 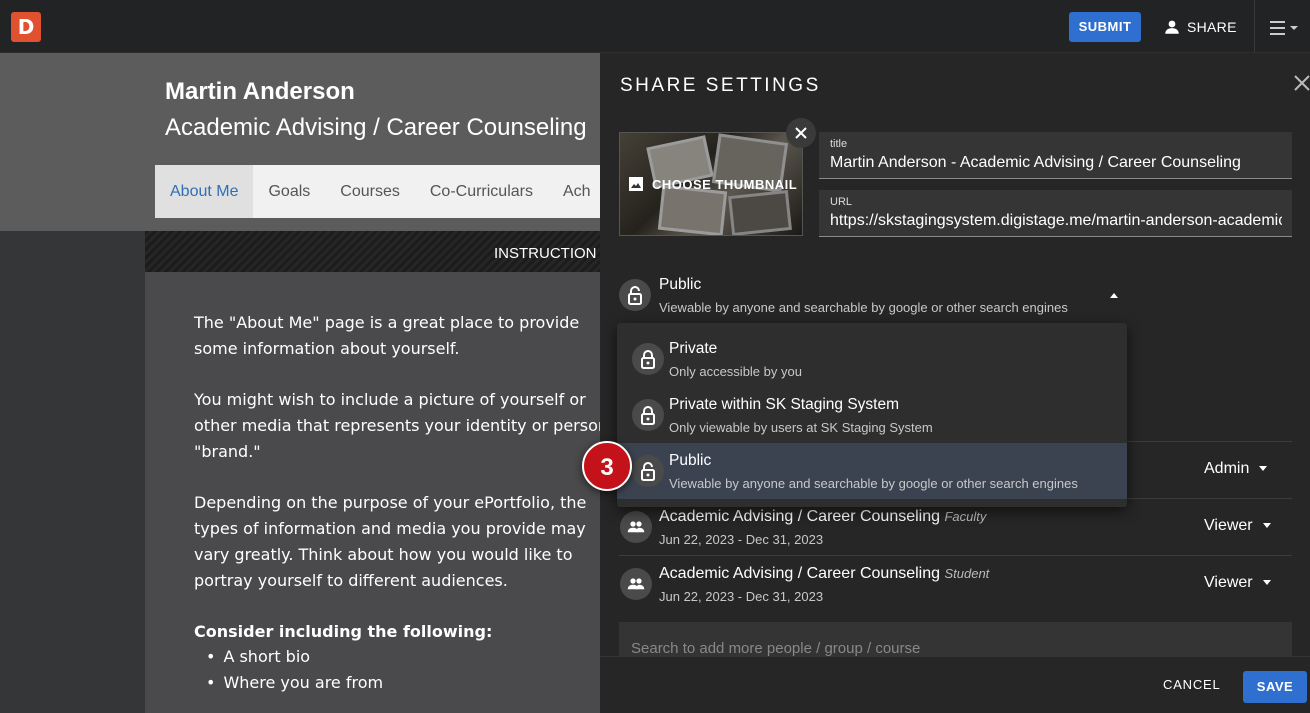 I want to click on save-button: SAVE, so click(x=1275, y=687).